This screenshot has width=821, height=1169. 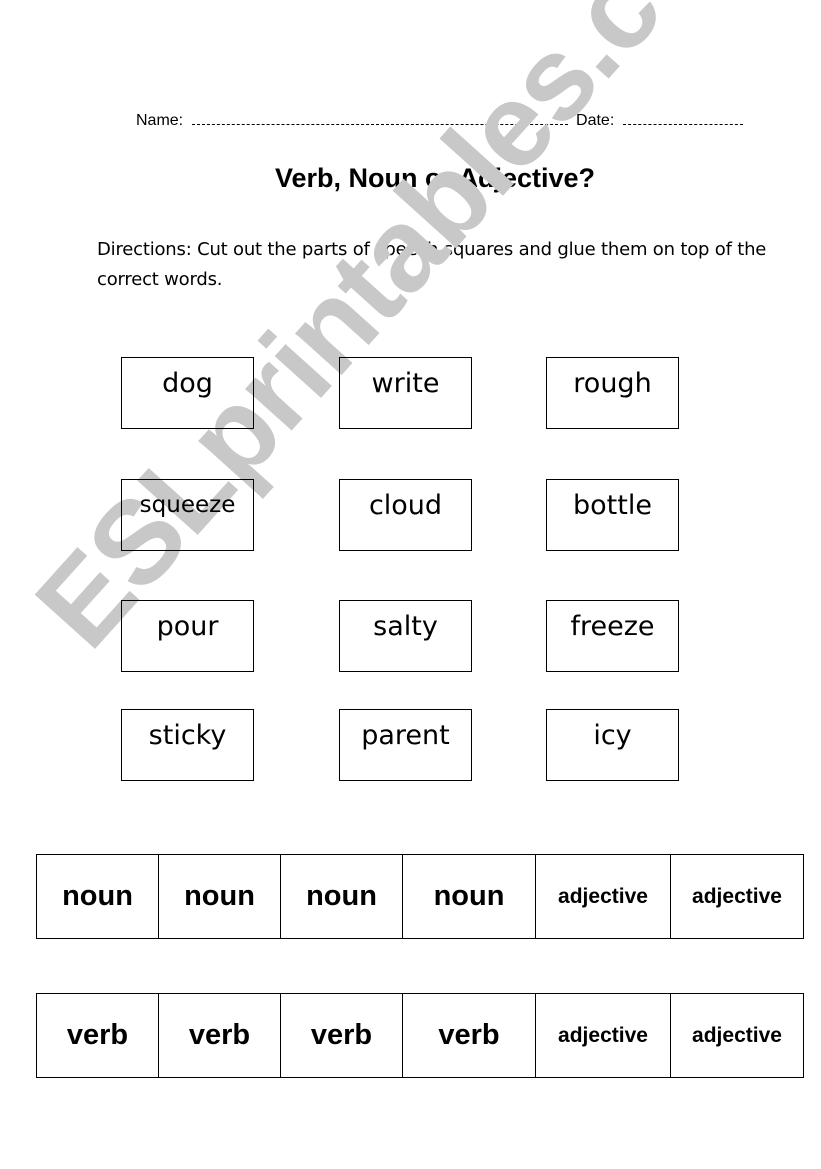 I want to click on word-box: salty, so click(x=405, y=636).